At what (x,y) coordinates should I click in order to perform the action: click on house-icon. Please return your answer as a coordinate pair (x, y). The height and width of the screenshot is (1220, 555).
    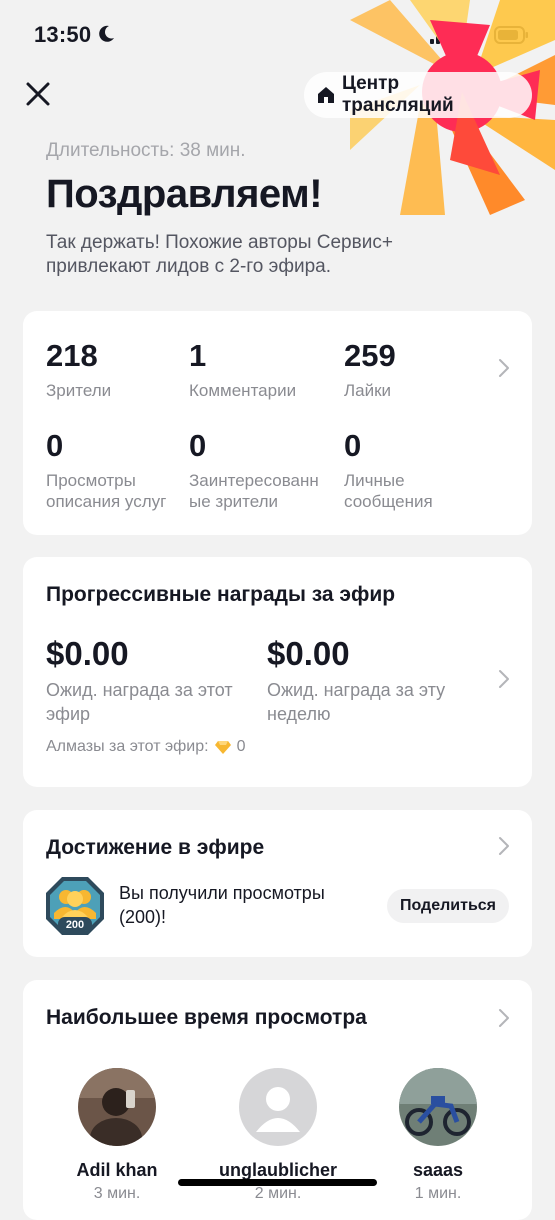
    Looking at the image, I should click on (326, 95).